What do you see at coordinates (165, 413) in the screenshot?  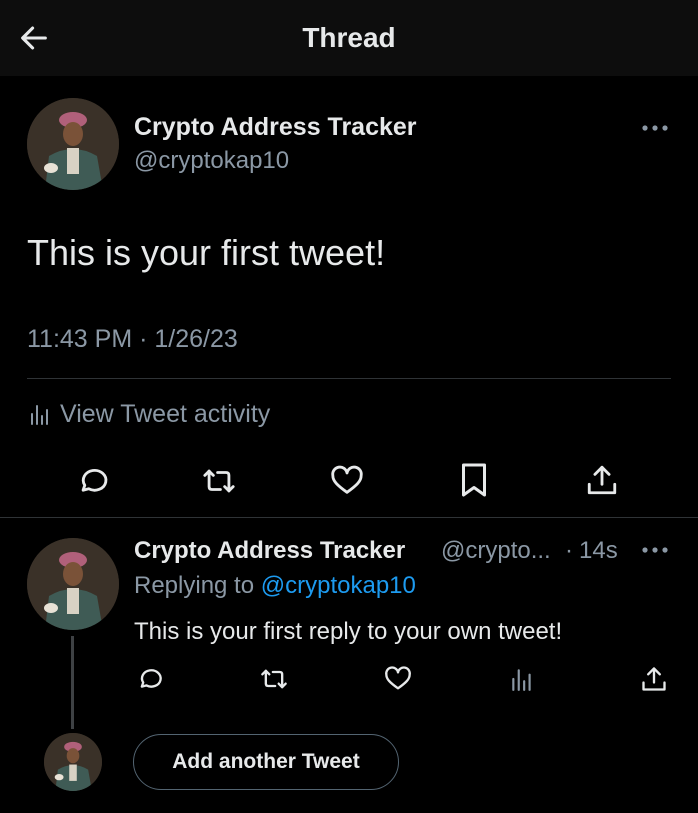 I see `activity-label: View Tweet activity` at bounding box center [165, 413].